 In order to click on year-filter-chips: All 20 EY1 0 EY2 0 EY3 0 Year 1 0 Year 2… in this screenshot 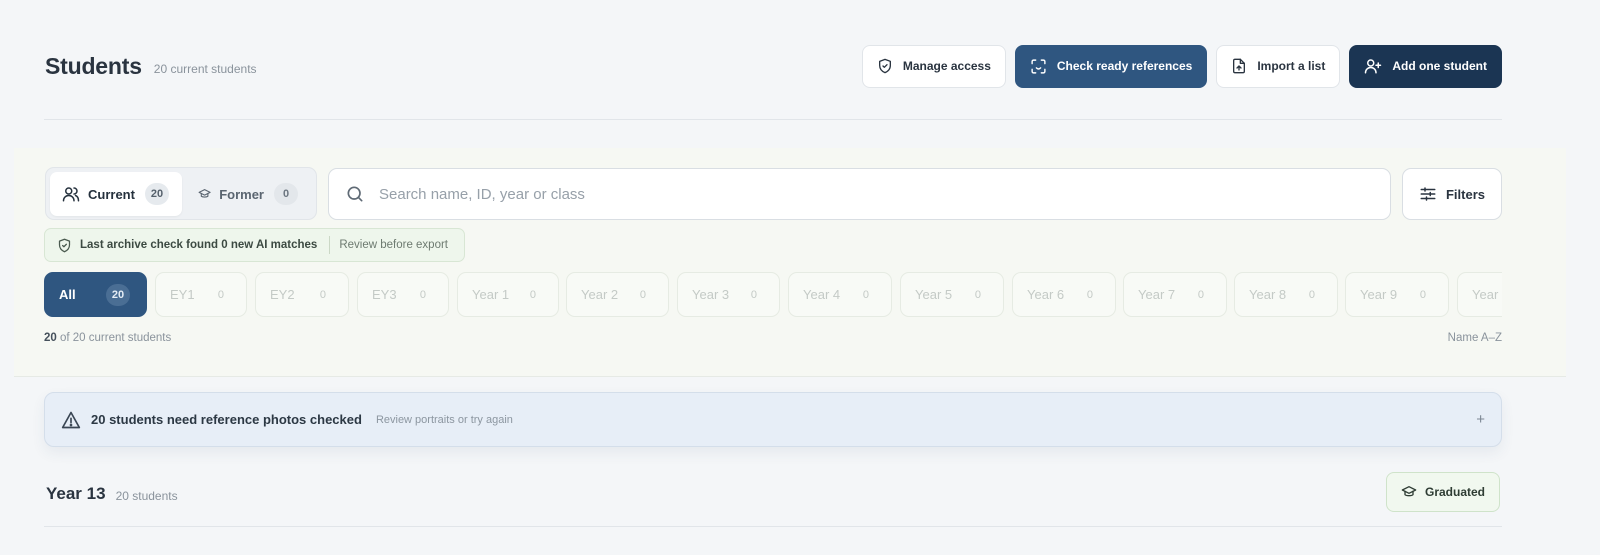, I will do `click(773, 295)`.